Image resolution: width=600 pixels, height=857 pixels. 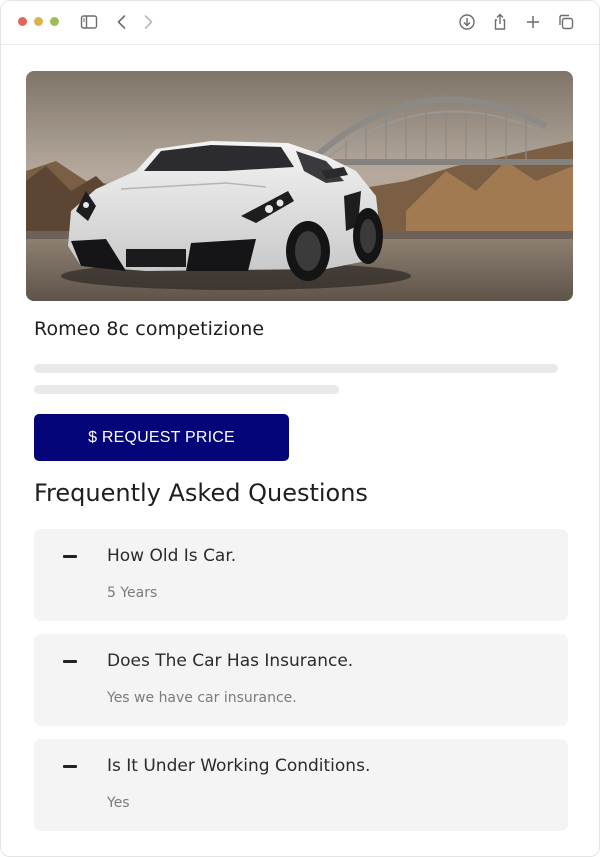 What do you see at coordinates (118, 803) in the screenshot?
I see `faq-answer: Yes` at bounding box center [118, 803].